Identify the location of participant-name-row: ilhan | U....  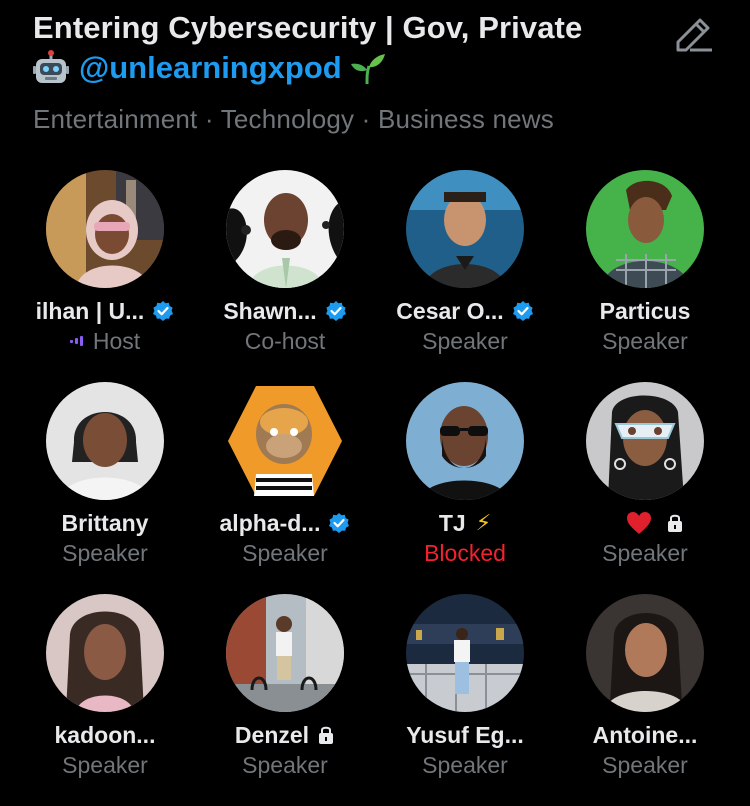
(105, 311).